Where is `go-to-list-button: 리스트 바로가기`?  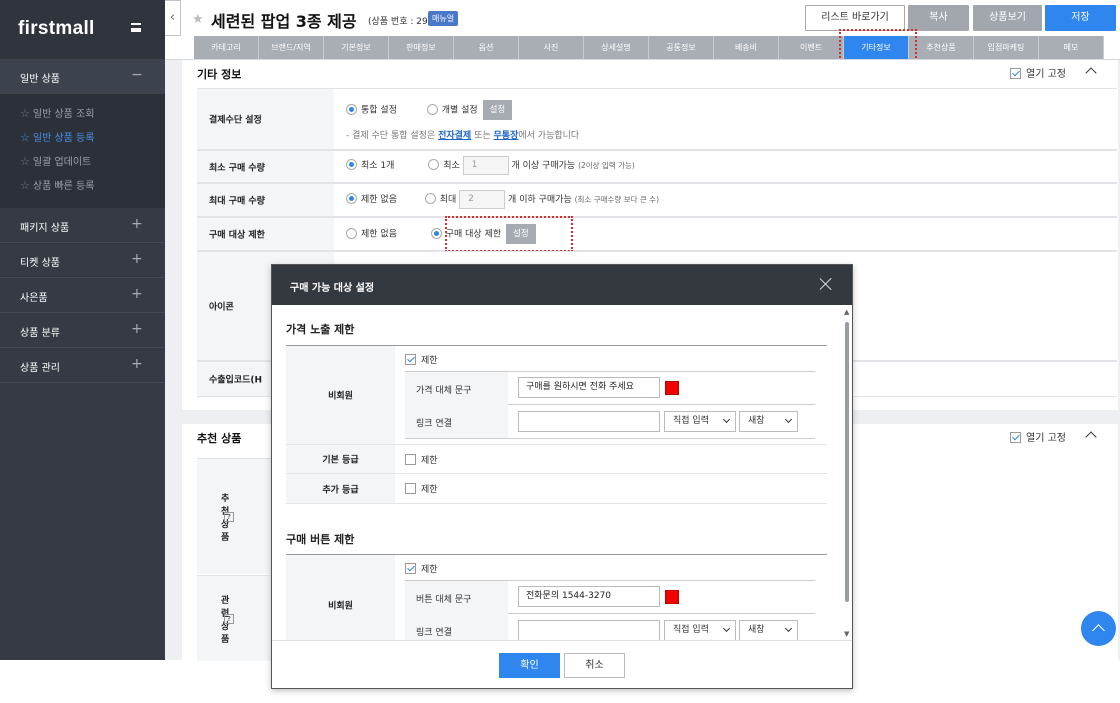 go-to-list-button: 리스트 바로가기 is located at coordinates (855, 18).